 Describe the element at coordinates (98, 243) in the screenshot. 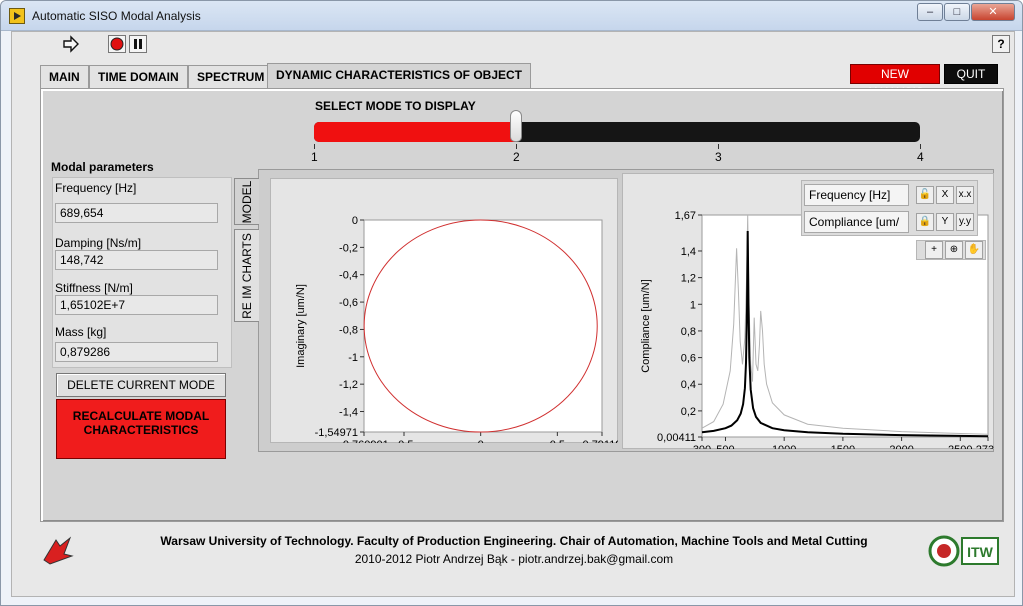

I see `damping-label: Damping [Ns/m]` at that location.